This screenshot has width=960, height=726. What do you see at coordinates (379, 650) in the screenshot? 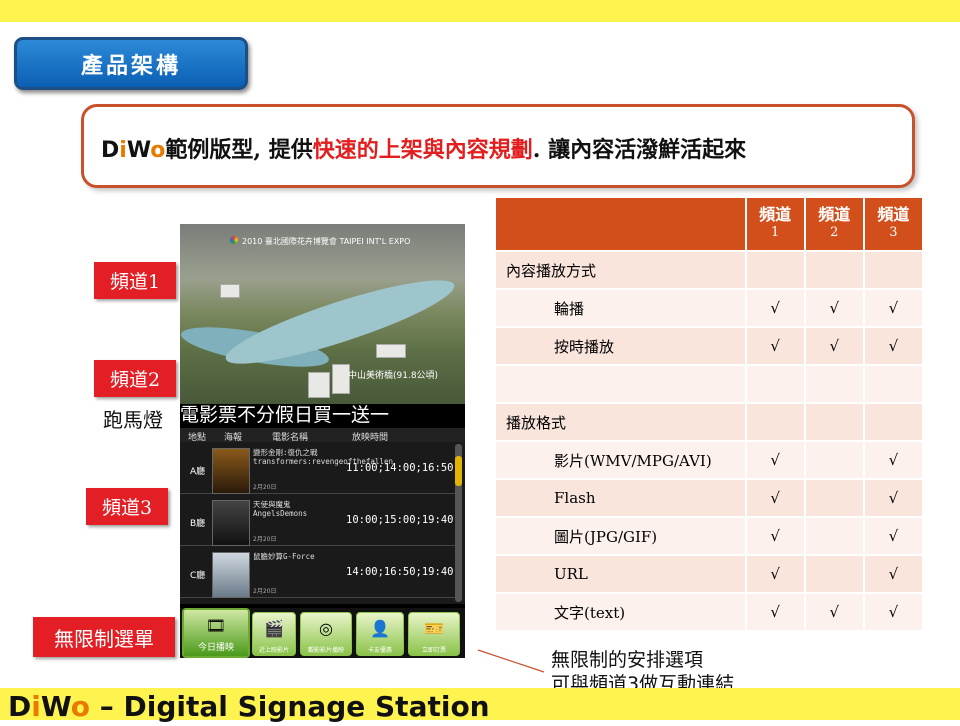
I see `dock-label: 卡友優惠` at bounding box center [379, 650].